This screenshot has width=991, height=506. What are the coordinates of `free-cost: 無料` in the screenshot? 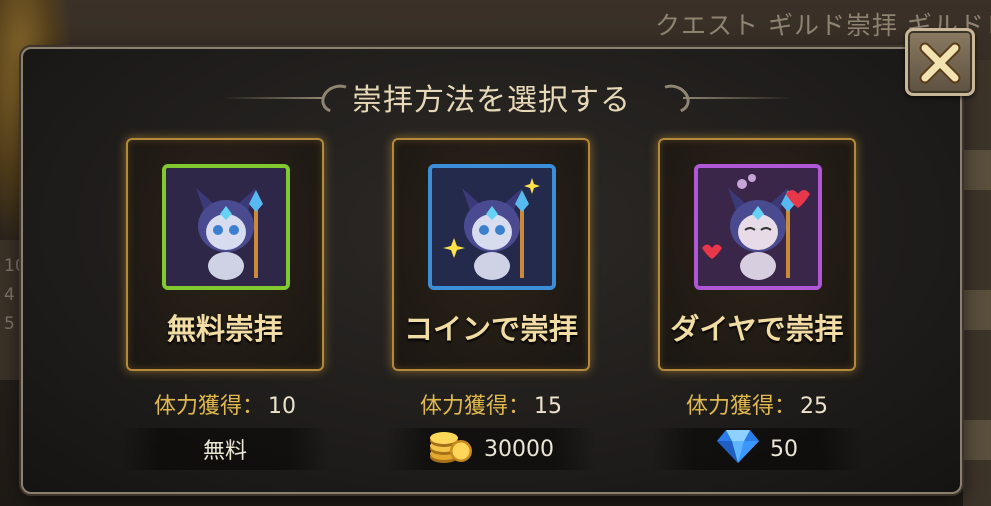 It's located at (225, 449).